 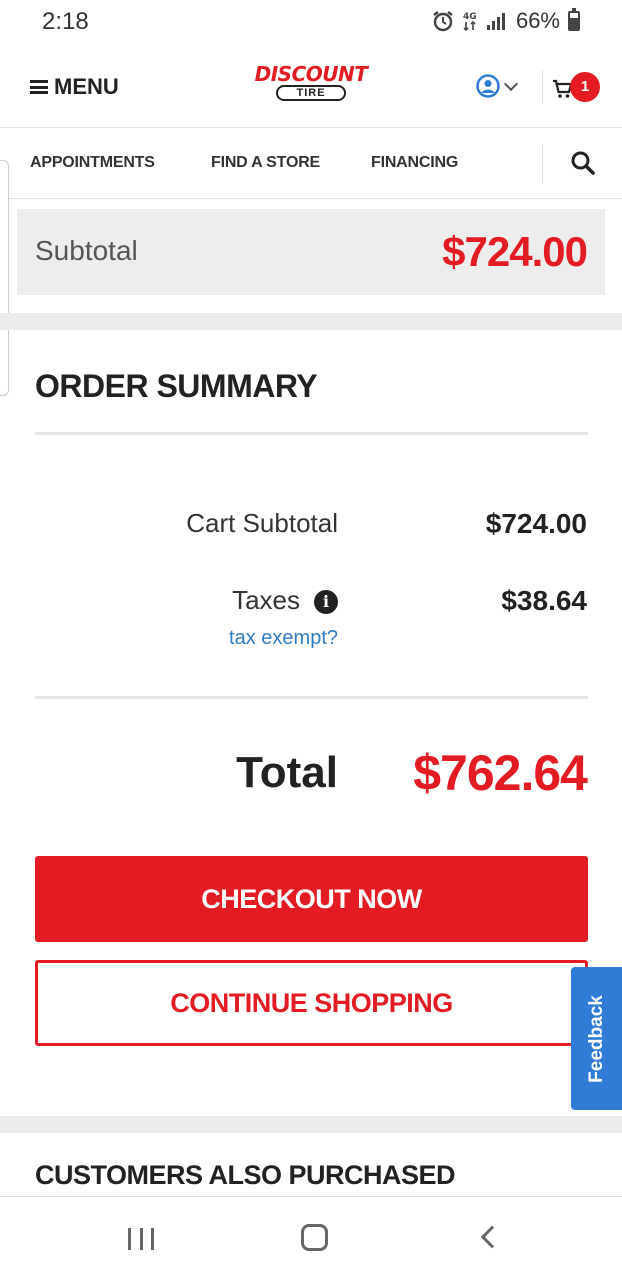 I want to click on nav-divider, so click(x=542, y=164).